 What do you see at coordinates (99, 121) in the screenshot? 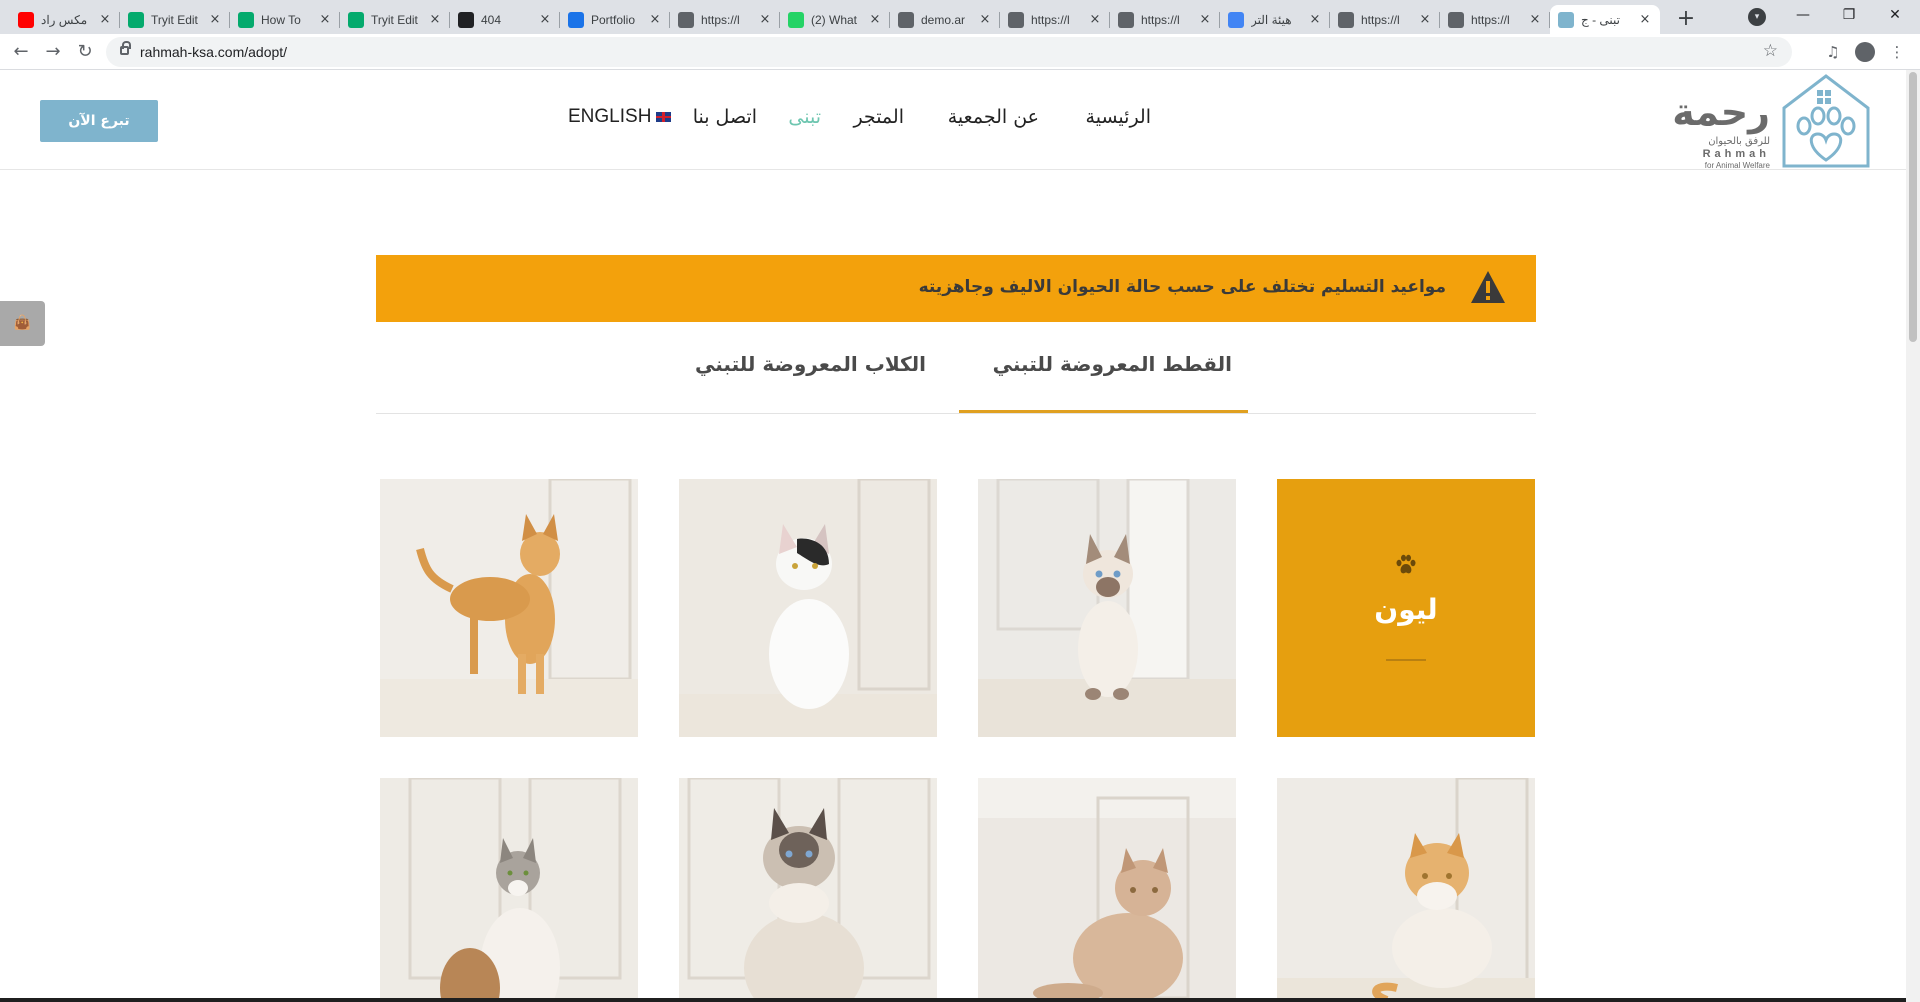
I see `donate-now-button: تبرع الآن` at bounding box center [99, 121].